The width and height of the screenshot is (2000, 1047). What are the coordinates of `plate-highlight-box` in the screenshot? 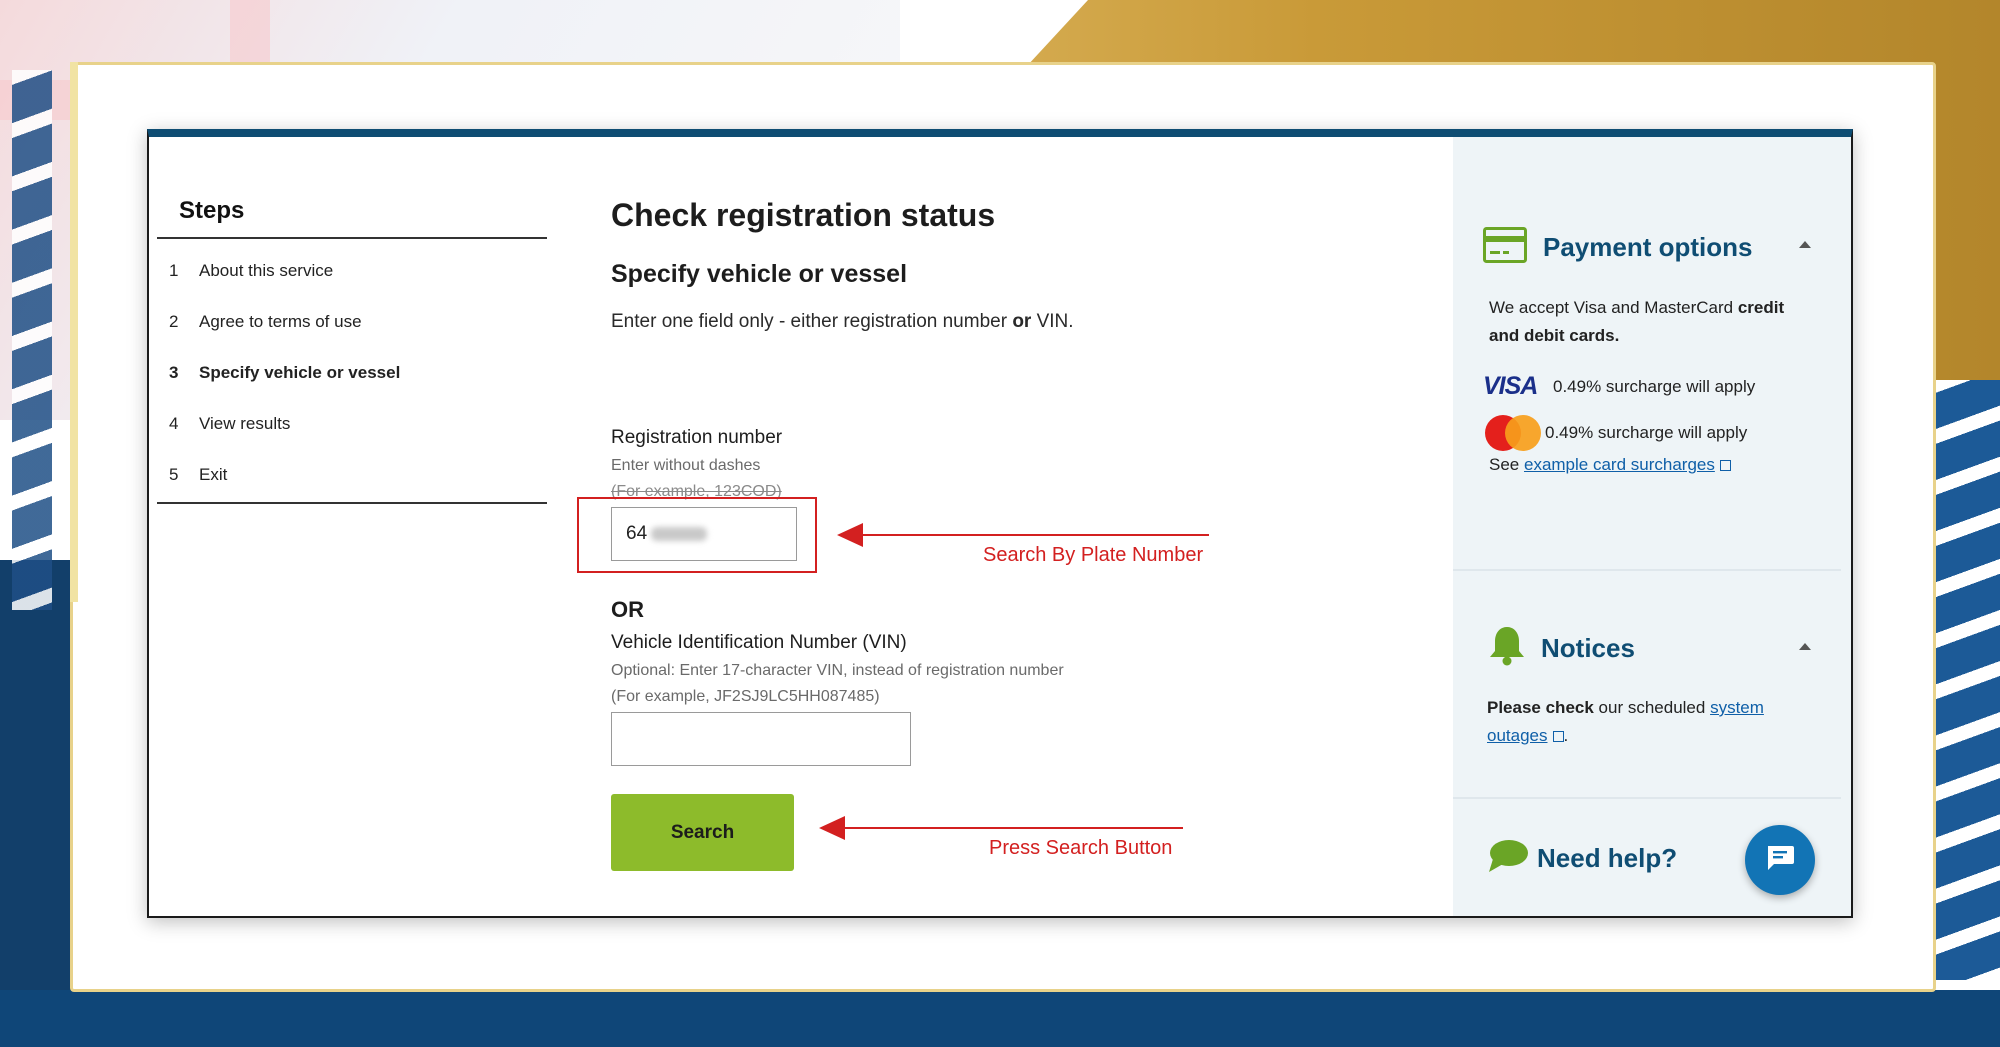 It's located at (697, 535).